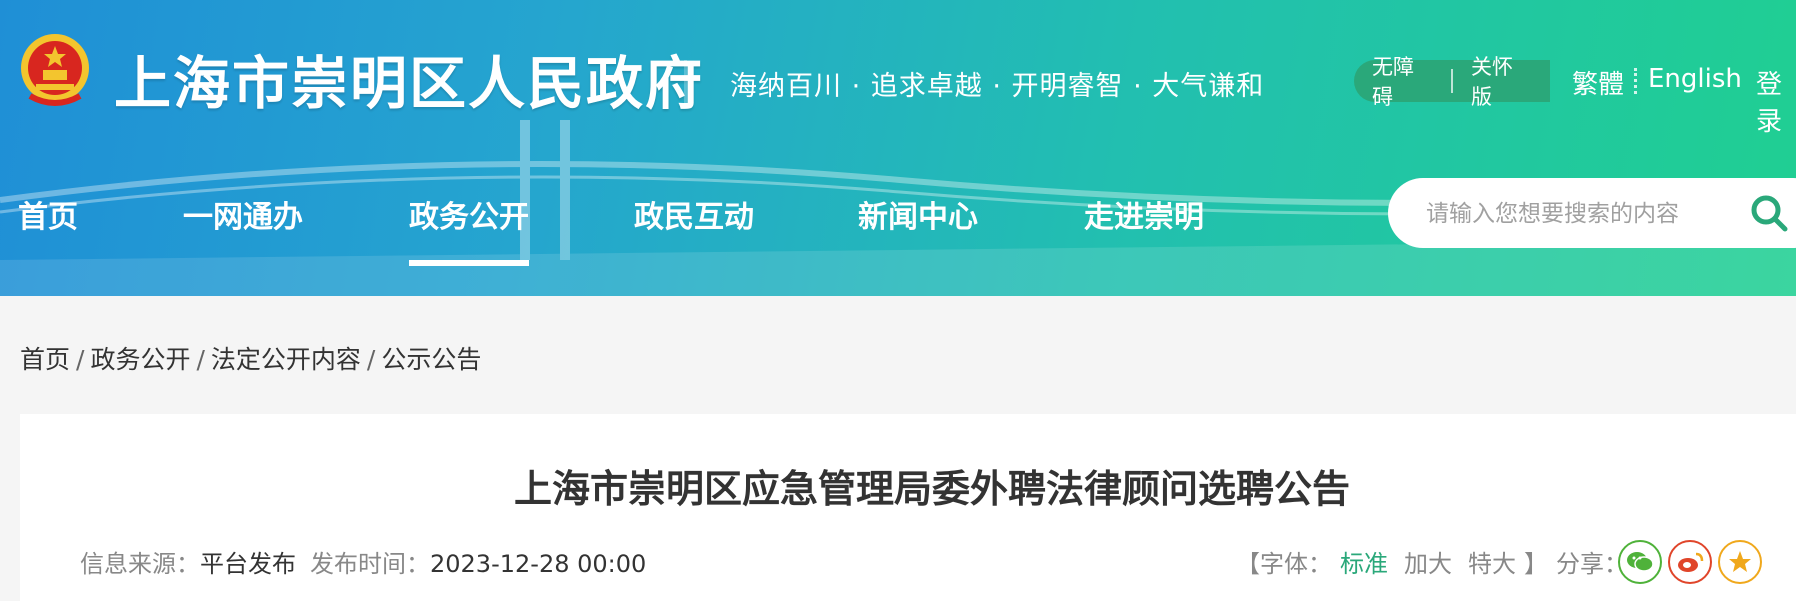 This screenshot has height=601, width=1796. I want to click on site-title: 上海市崇明区人民政府, so click(409, 79).